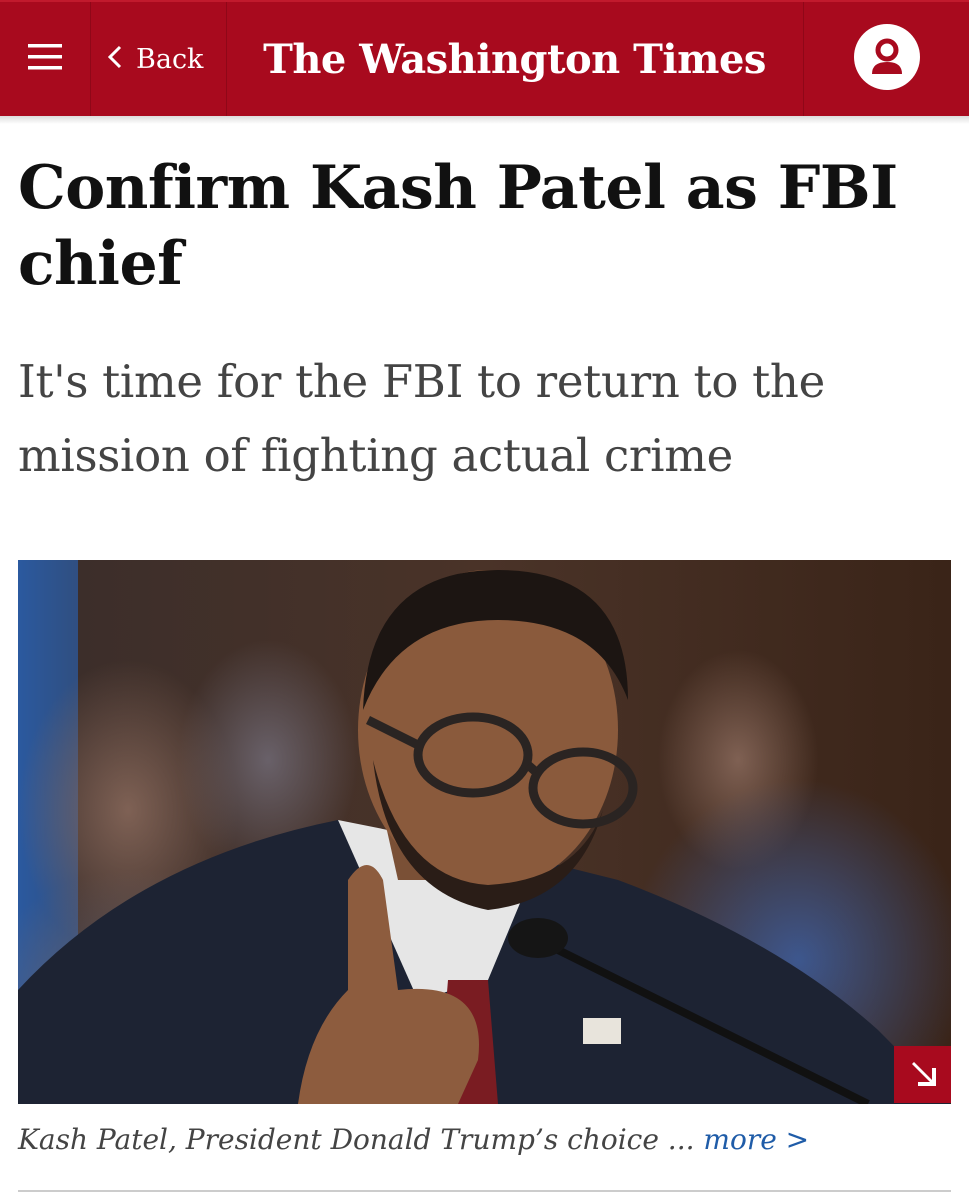 This screenshot has height=1200, width=969. I want to click on back-button: Back, so click(158, 59).